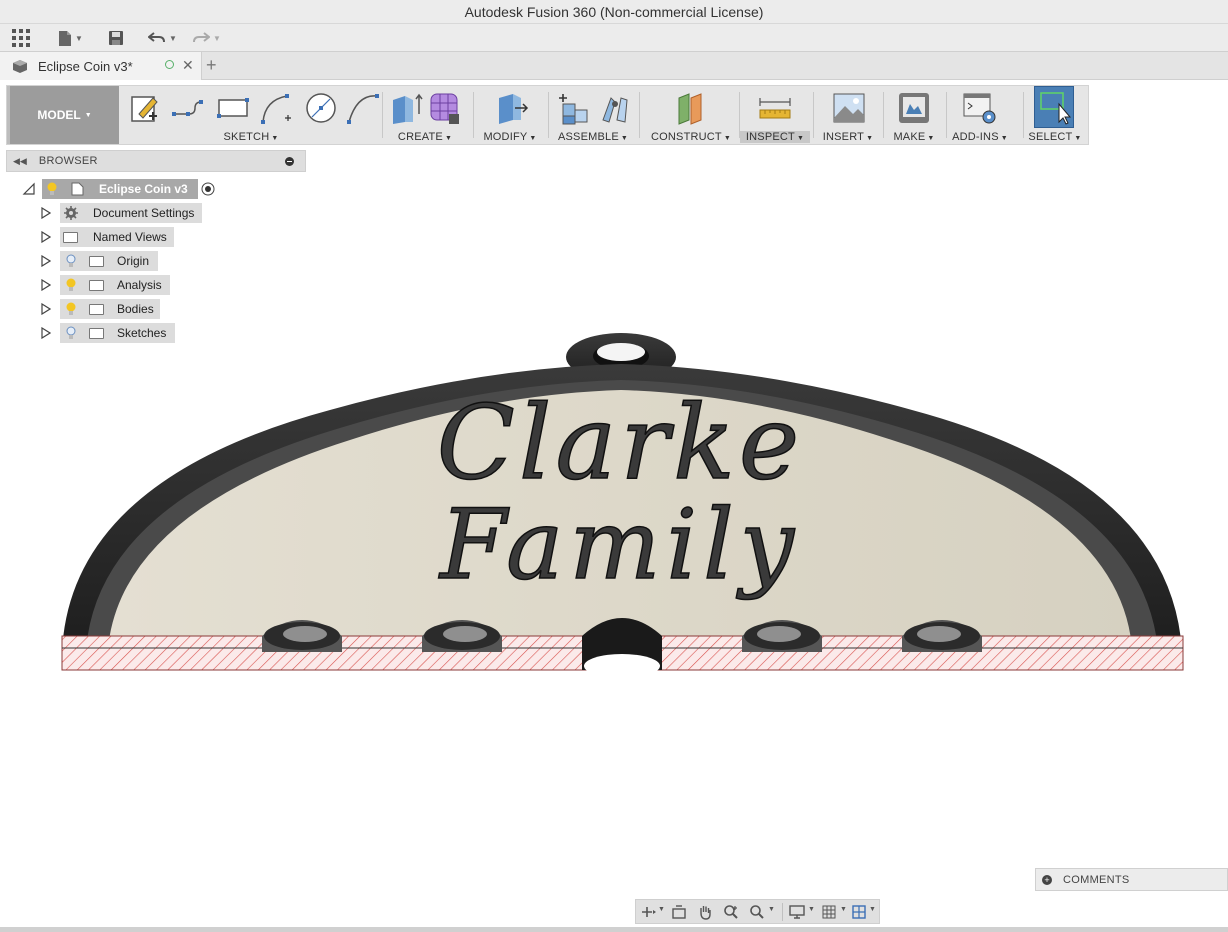 Image resolution: width=1228 pixels, height=932 pixels. What do you see at coordinates (169, 64) in the screenshot?
I see `save-status-icon` at bounding box center [169, 64].